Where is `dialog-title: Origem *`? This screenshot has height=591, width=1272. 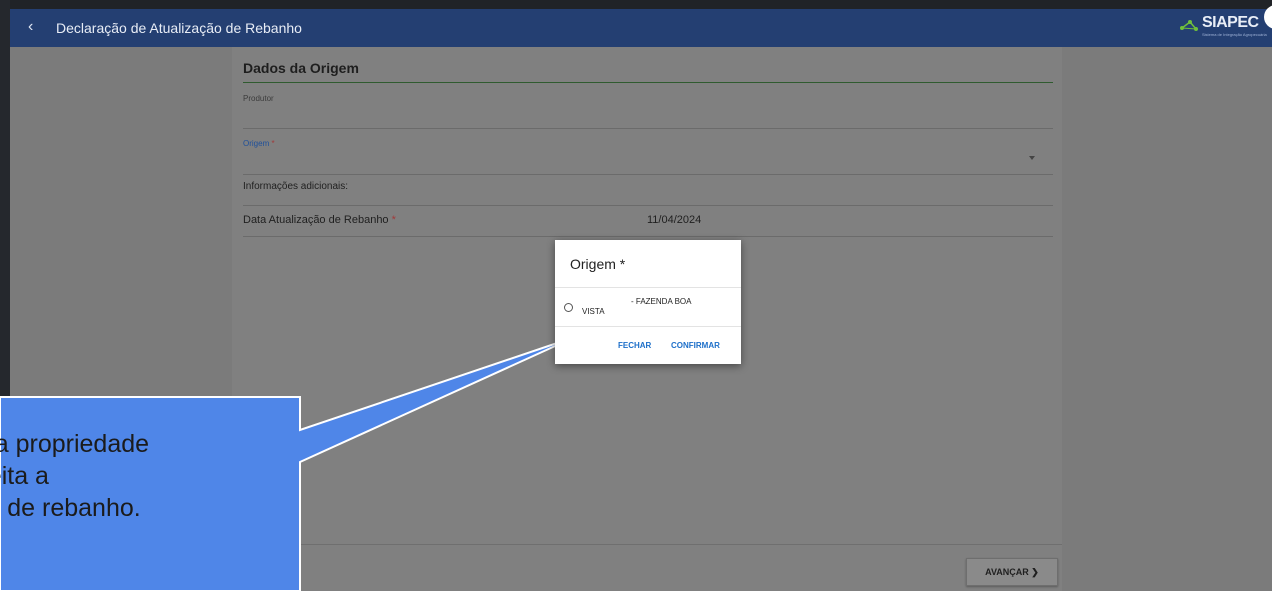 dialog-title: Origem * is located at coordinates (598, 264).